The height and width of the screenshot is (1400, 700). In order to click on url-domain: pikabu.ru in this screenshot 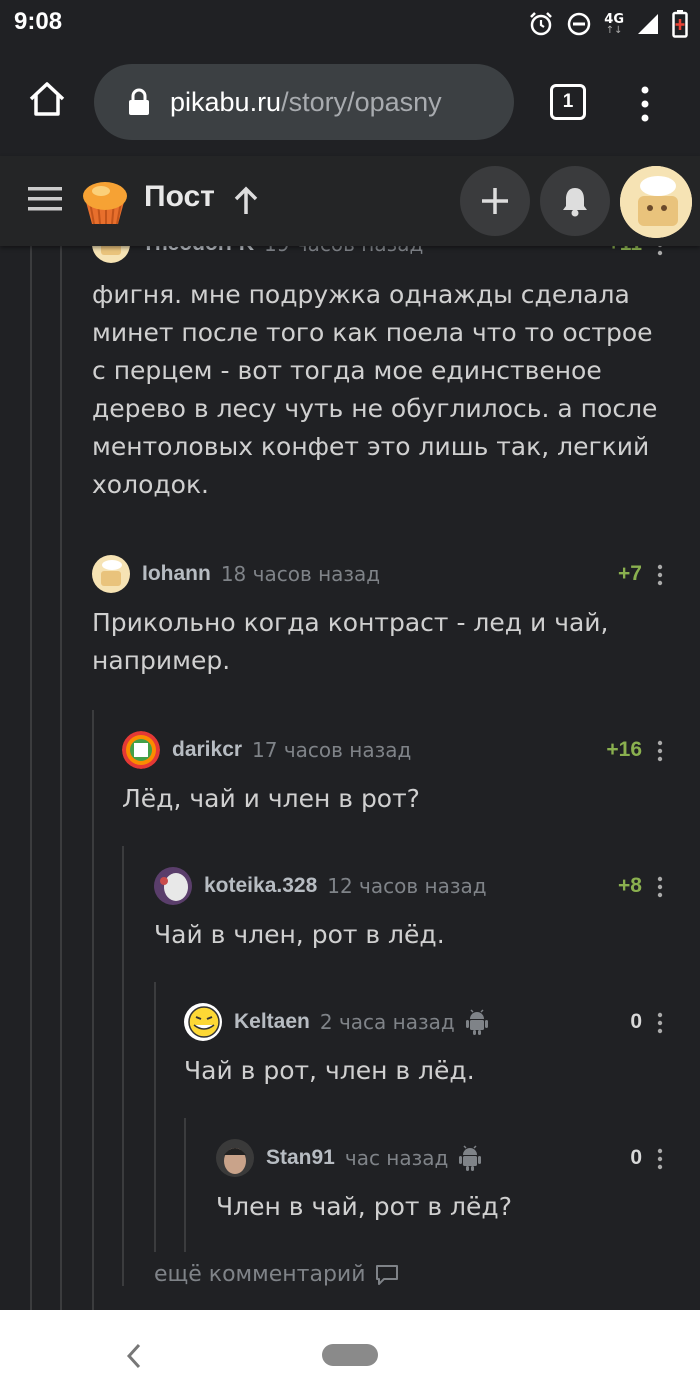, I will do `click(226, 101)`.